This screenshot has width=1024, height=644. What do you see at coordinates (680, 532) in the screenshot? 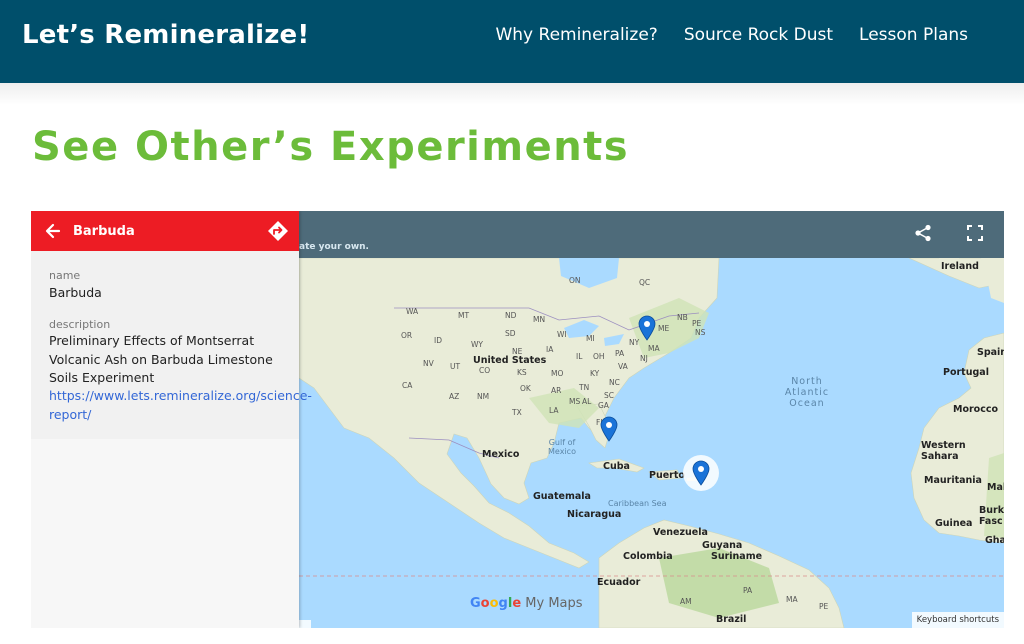
I see `label-venezuela: Venezuela` at bounding box center [680, 532].